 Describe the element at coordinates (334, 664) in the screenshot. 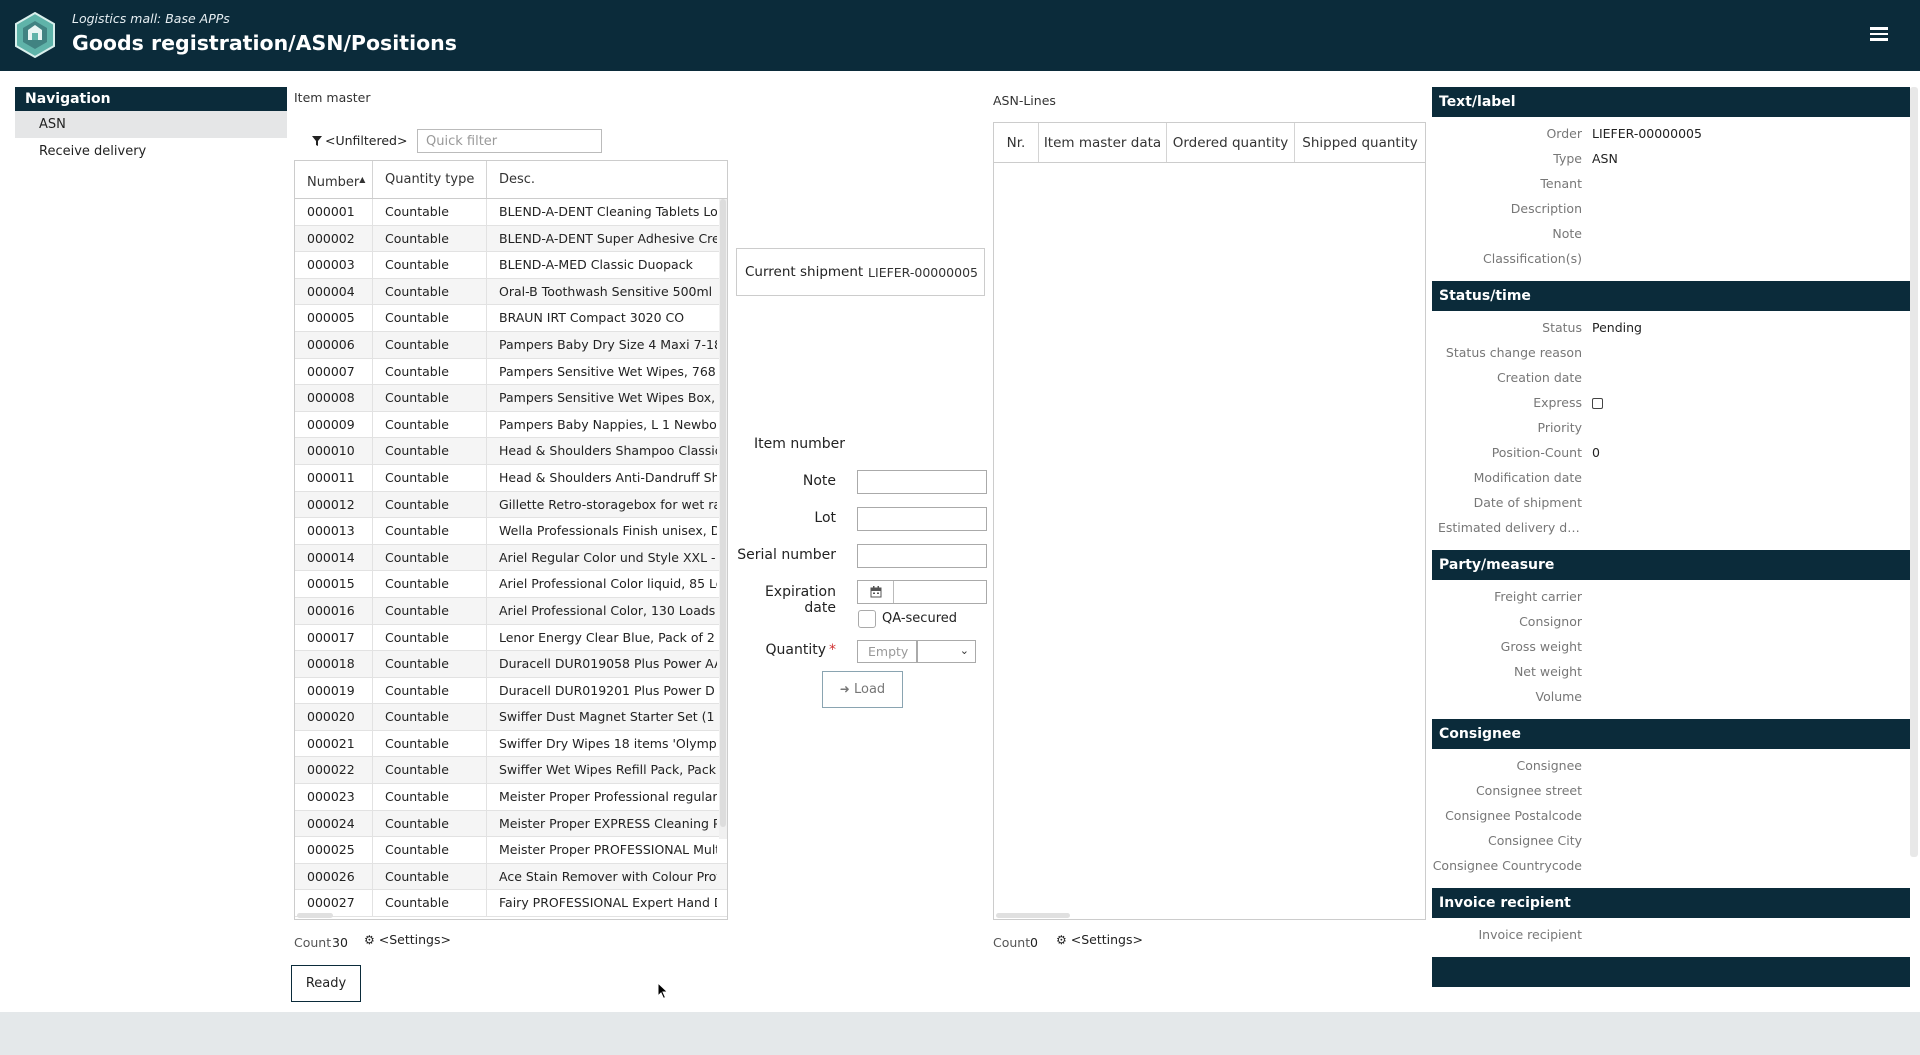

I see `number-cell: 000018` at that location.